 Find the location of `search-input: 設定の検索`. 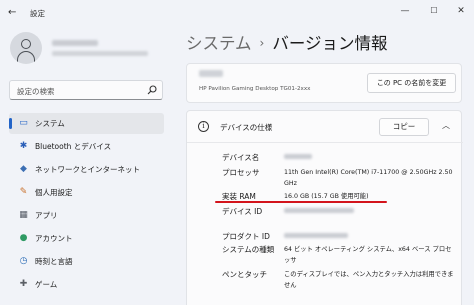

search-input: 設定の検索 is located at coordinates (36, 91).